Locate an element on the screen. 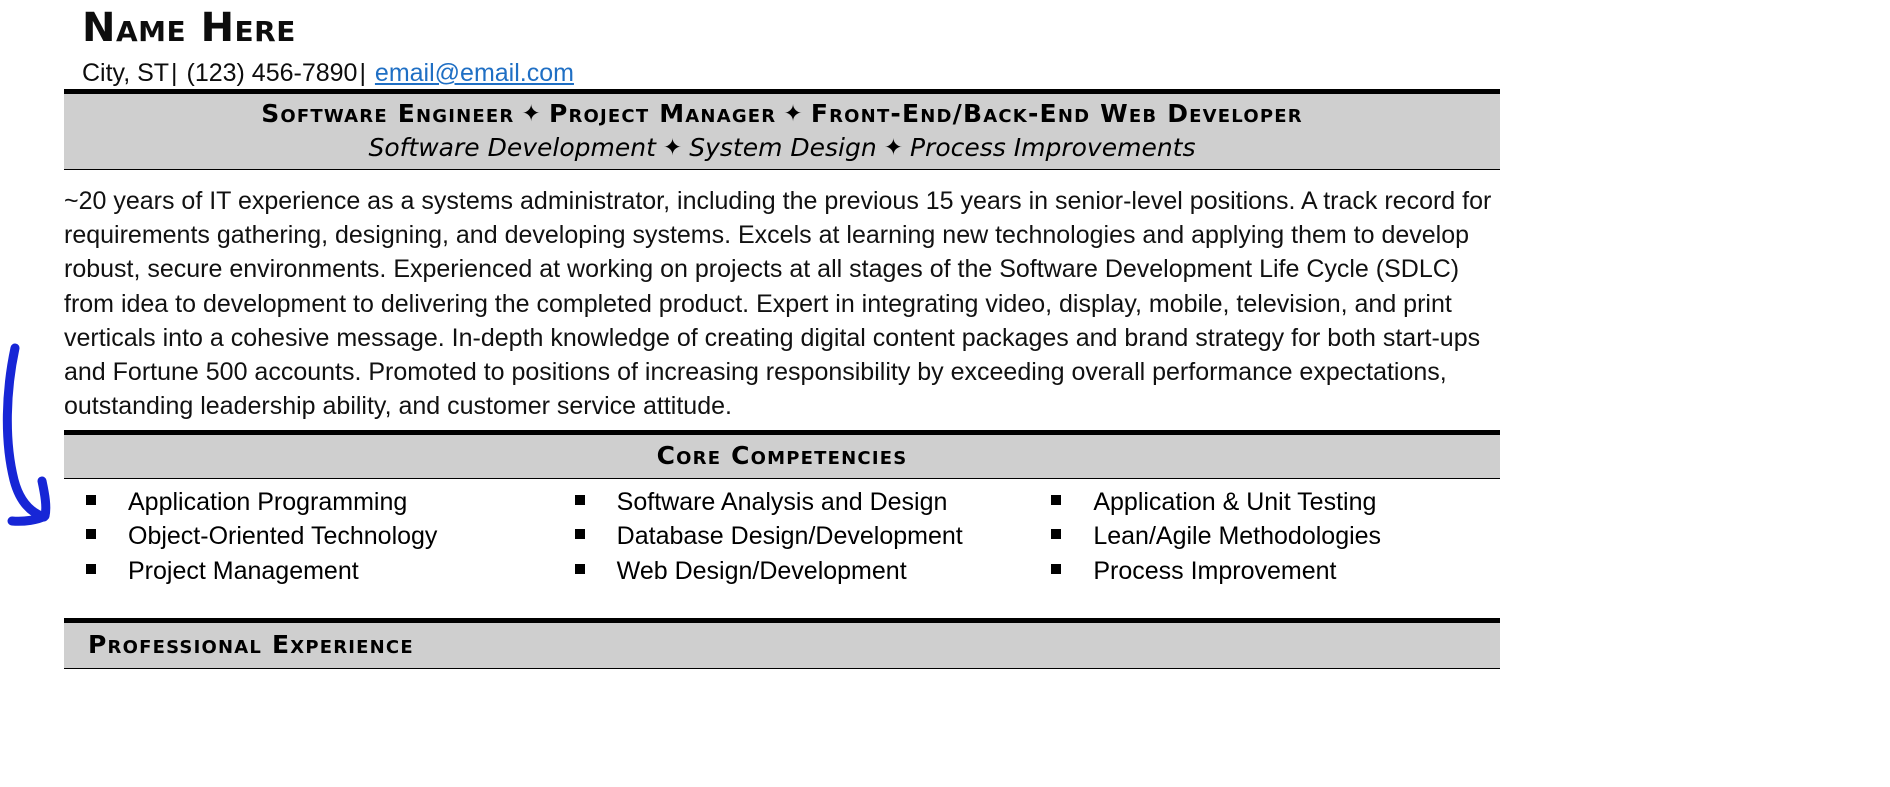 This screenshot has width=1890, height=787. list-item: Web Design/Development is located at coordinates (782, 571).